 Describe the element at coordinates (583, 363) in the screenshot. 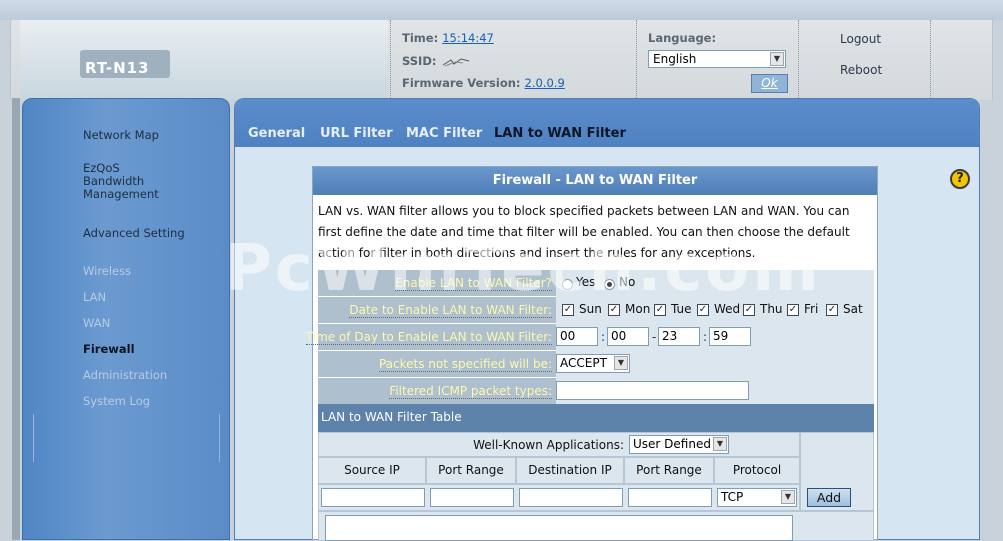

I see `packets-selected: ACCEPT` at that location.